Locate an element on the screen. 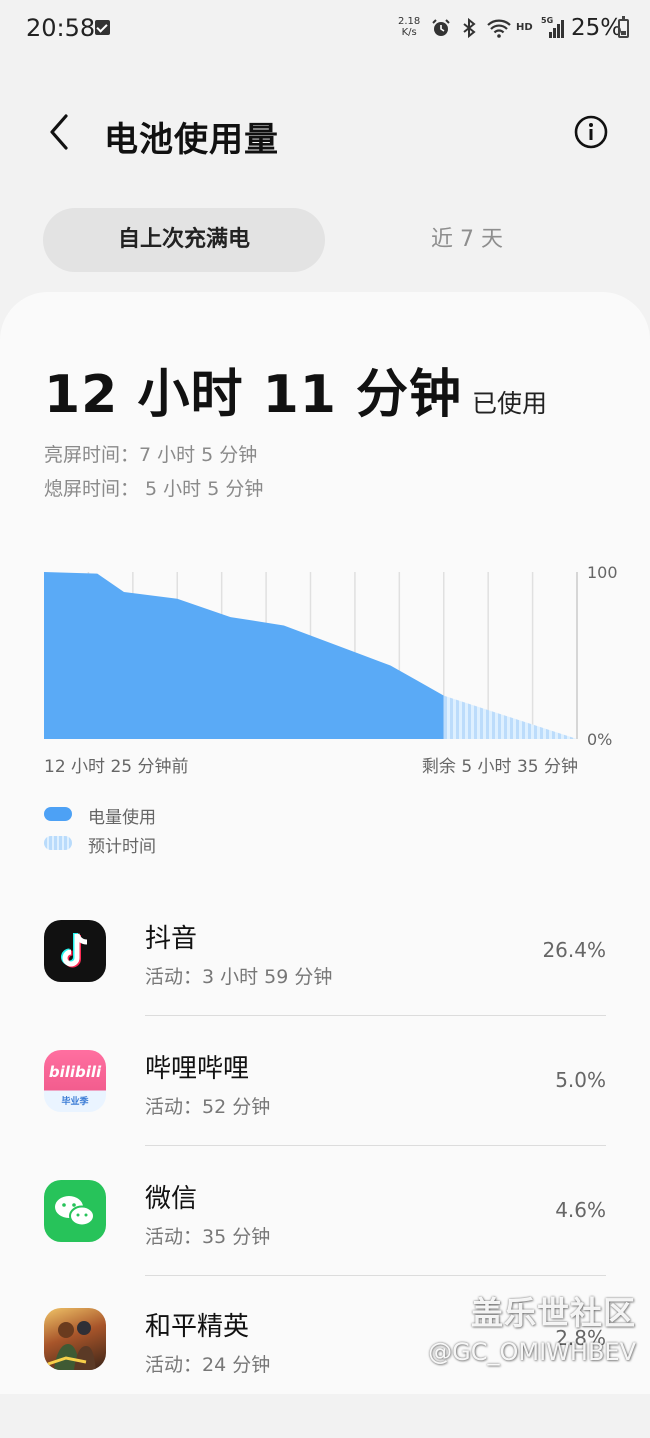 This screenshot has width=650, height=1438. bilibili-icon-subtext: 毕业季 is located at coordinates (75, 1102).